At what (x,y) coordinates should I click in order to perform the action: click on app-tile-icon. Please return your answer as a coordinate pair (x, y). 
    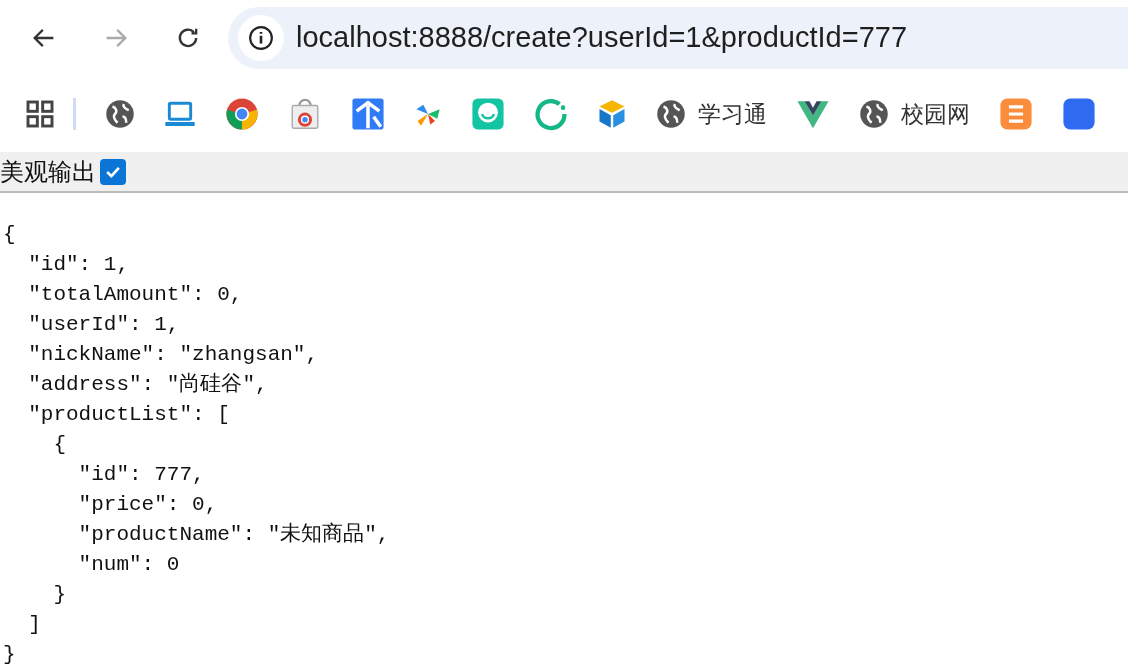
    Looking at the image, I should click on (368, 114).